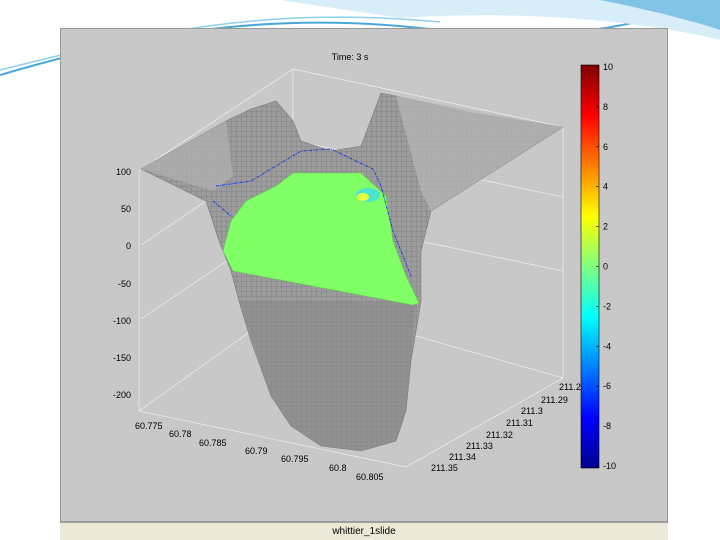 The image size is (720, 540). I want to click on figure-caption: whittier_1slide, so click(364, 531).